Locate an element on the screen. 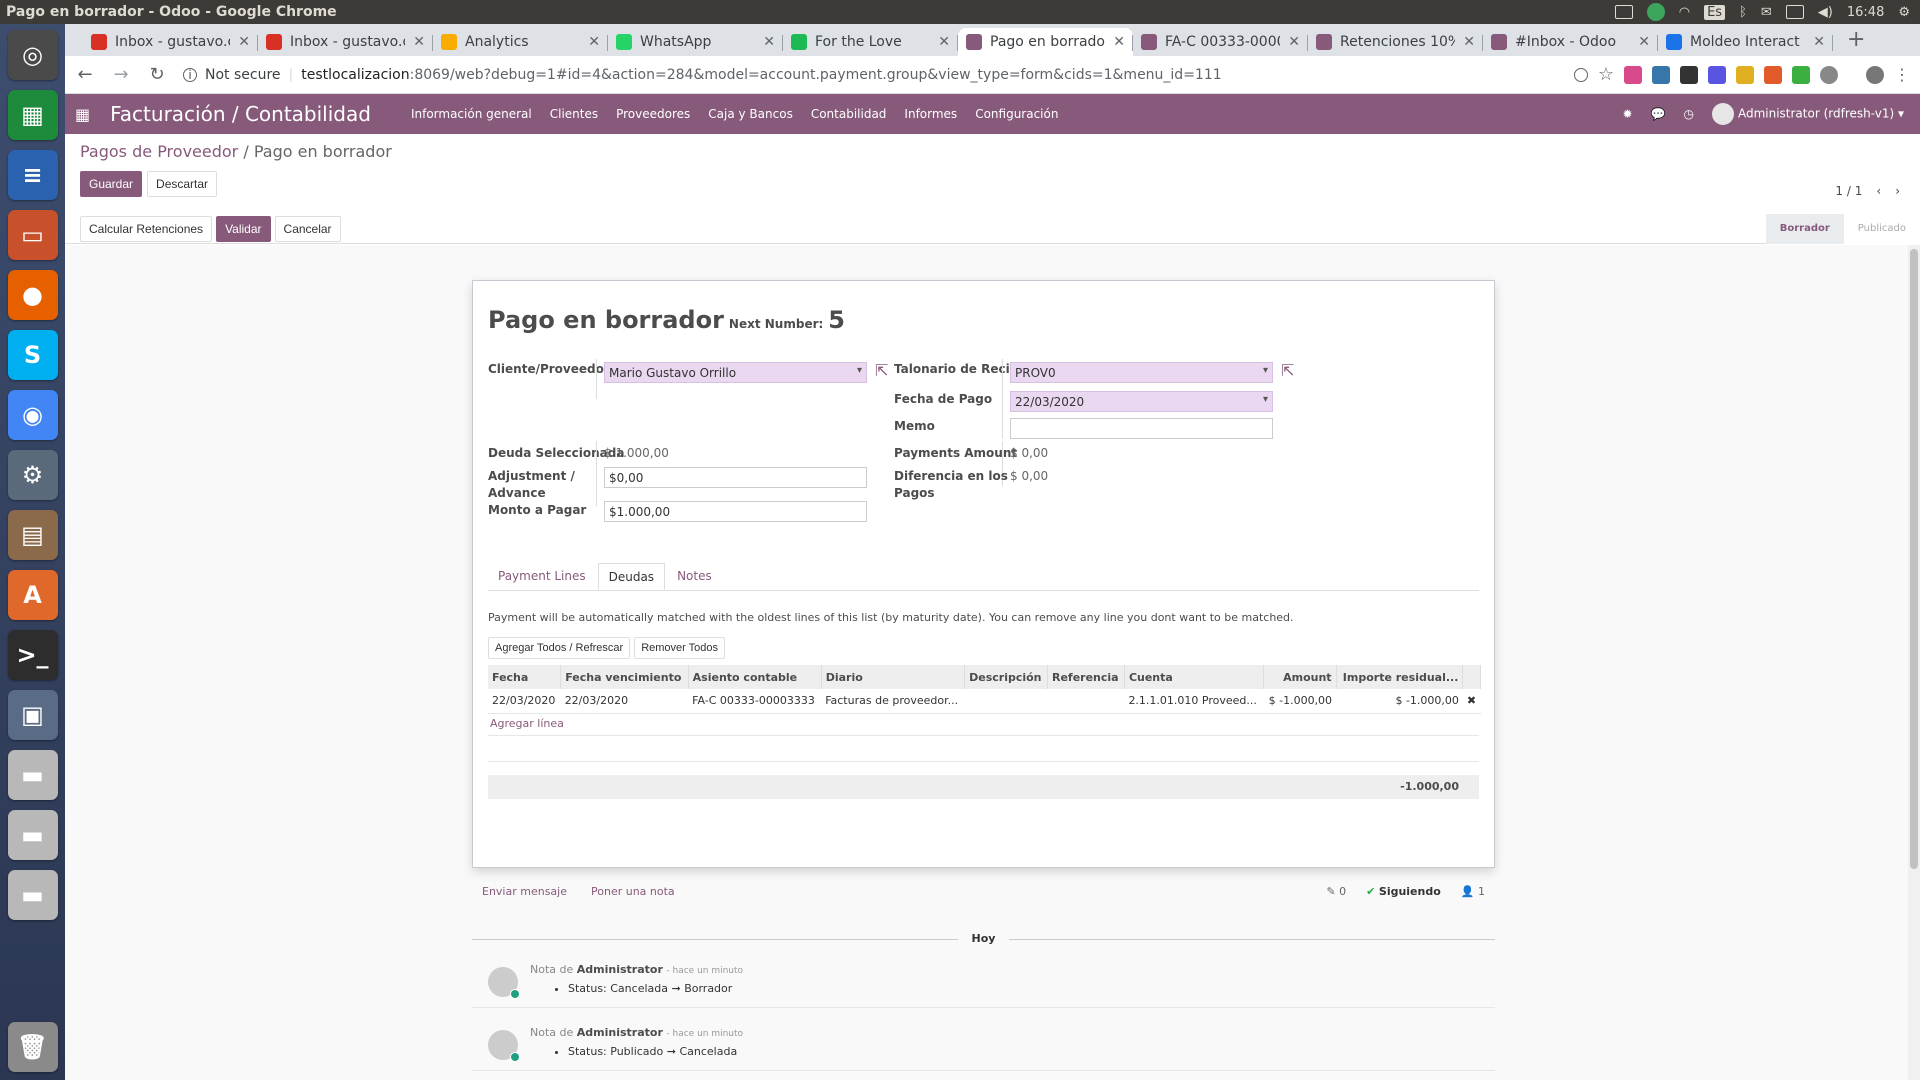  add-line-link: Agregar línea is located at coordinates (527, 723).